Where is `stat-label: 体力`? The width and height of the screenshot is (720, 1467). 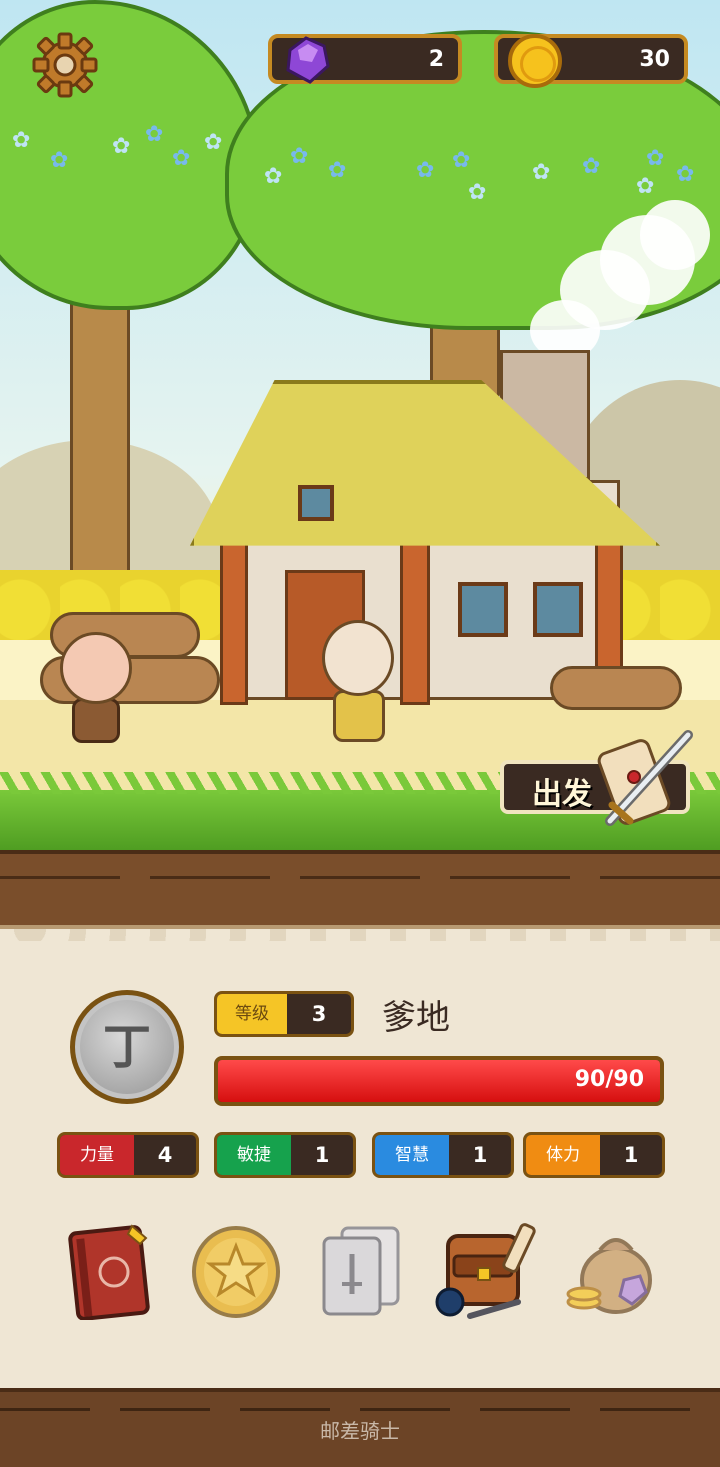 stat-label: 体力 is located at coordinates (563, 1155).